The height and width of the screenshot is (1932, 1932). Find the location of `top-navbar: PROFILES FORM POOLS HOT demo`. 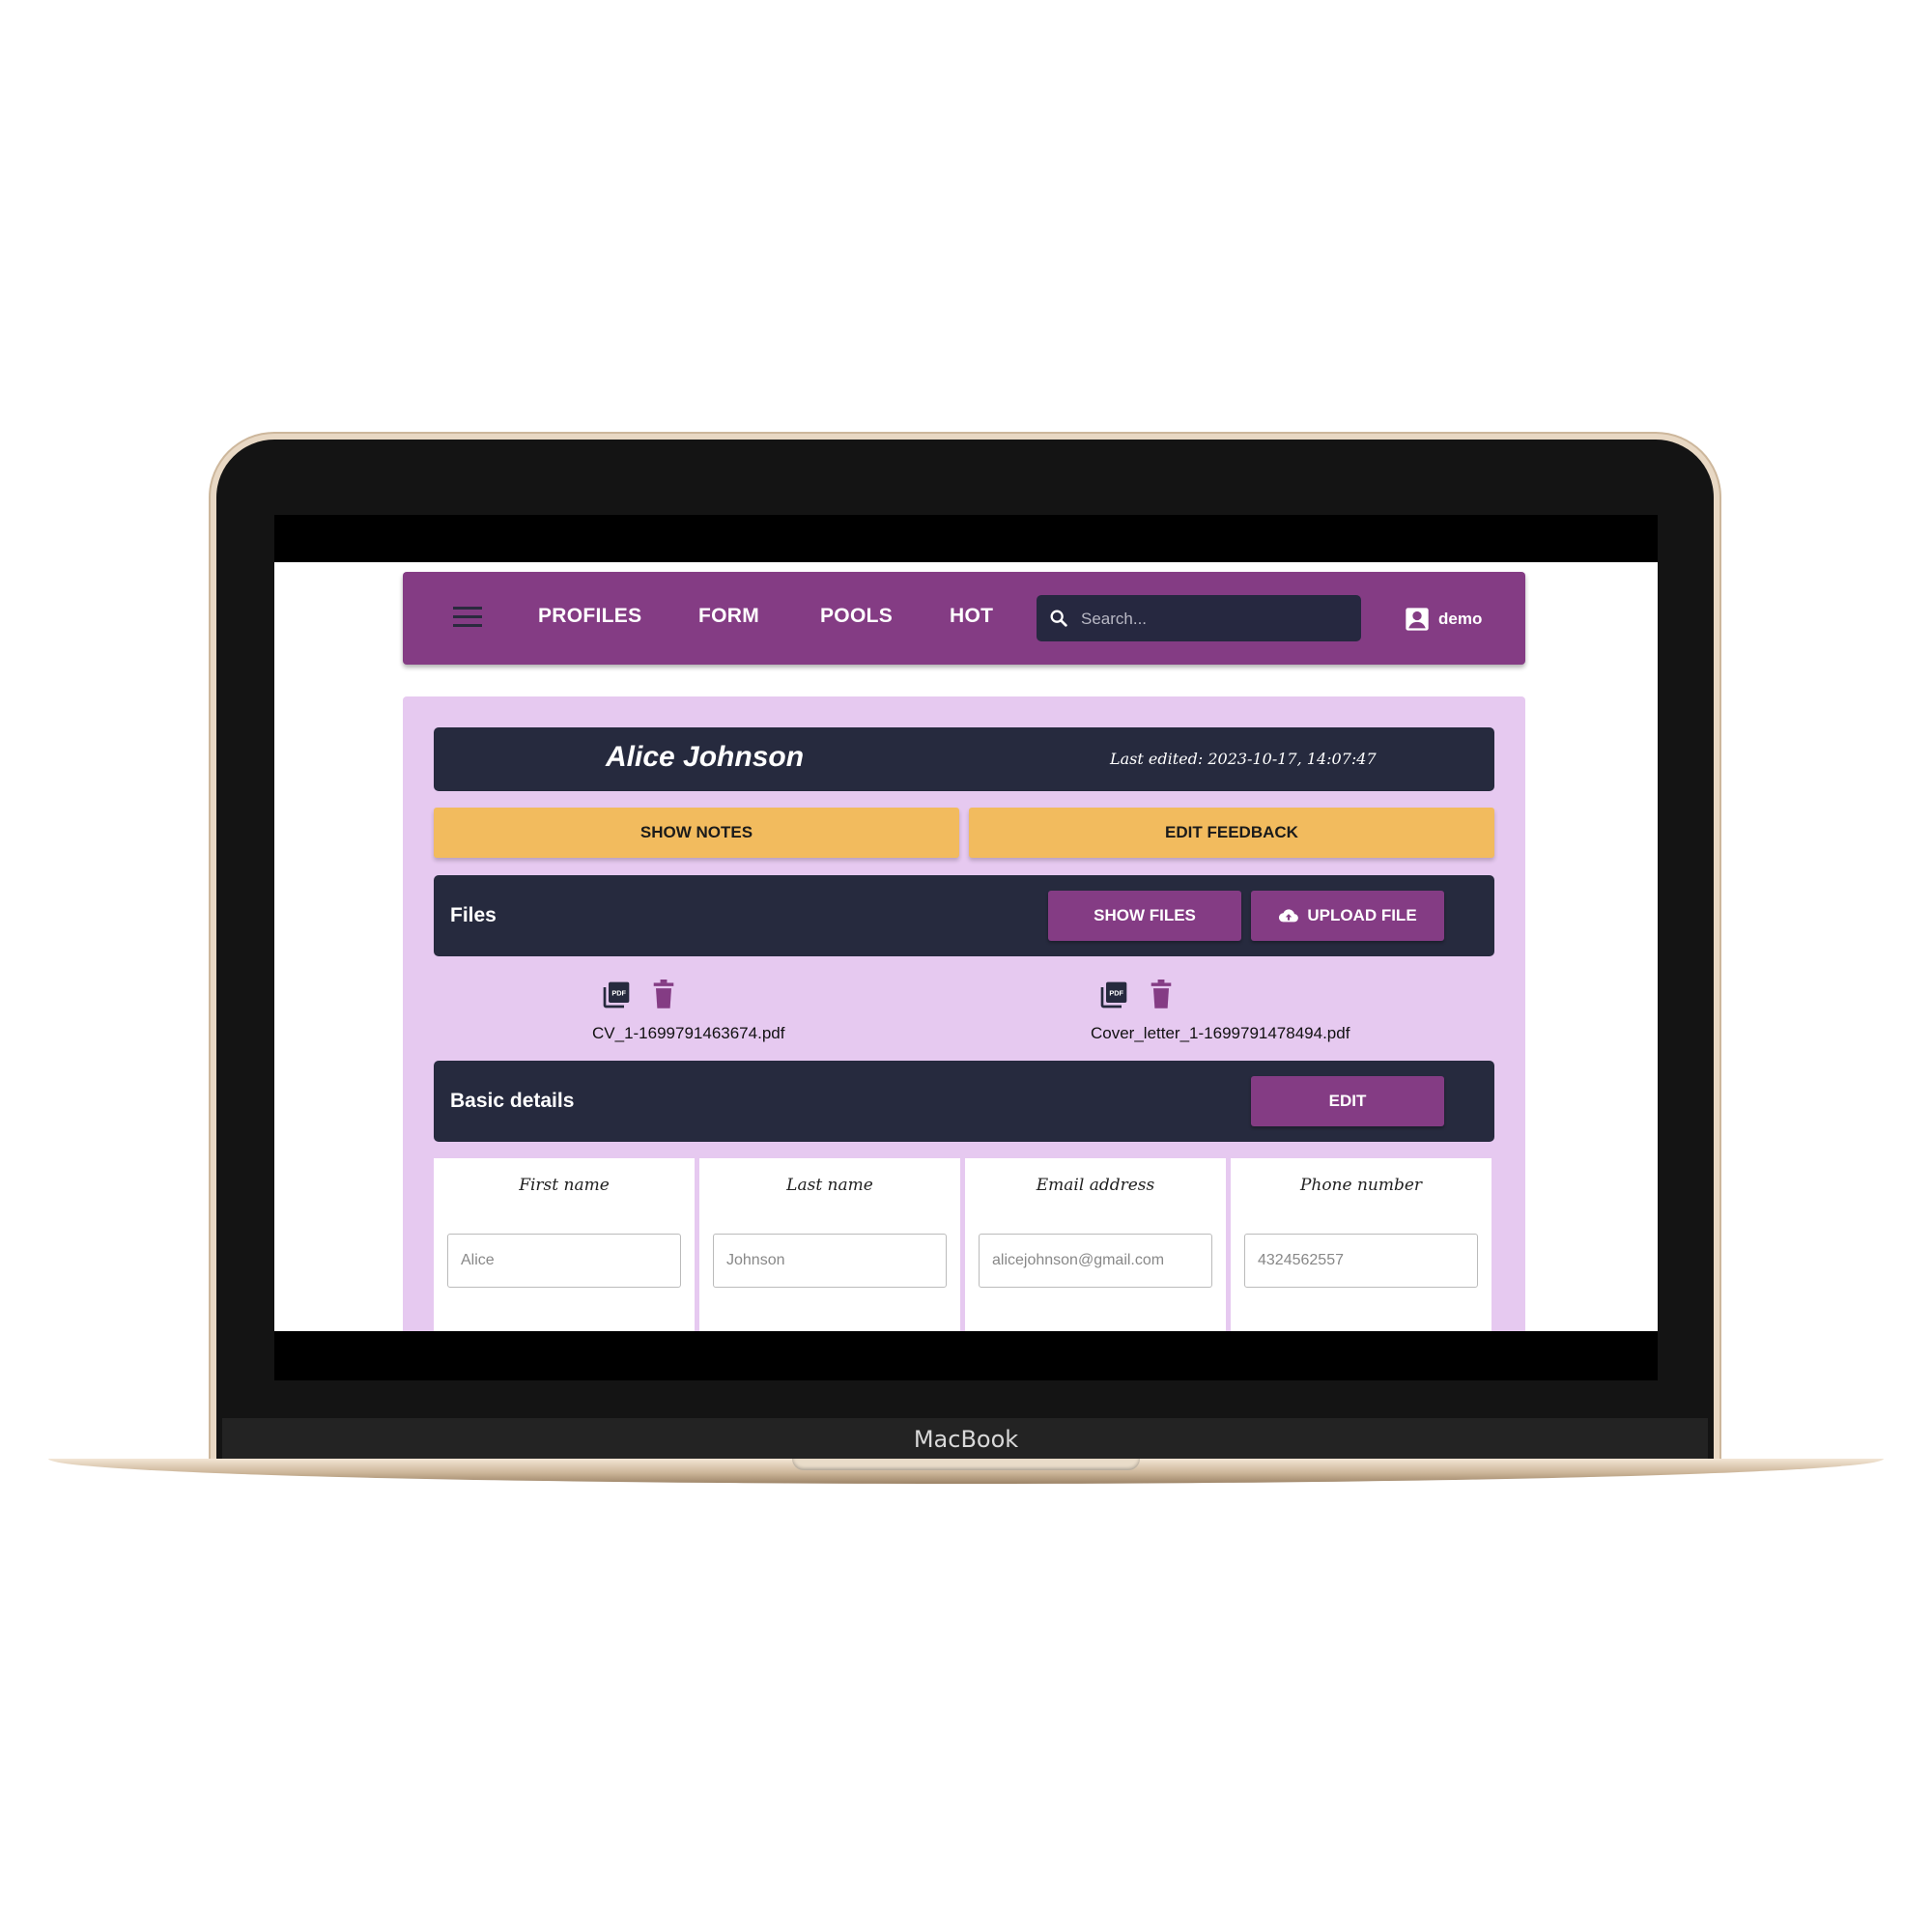

top-navbar: PROFILES FORM POOLS HOT demo is located at coordinates (964, 618).